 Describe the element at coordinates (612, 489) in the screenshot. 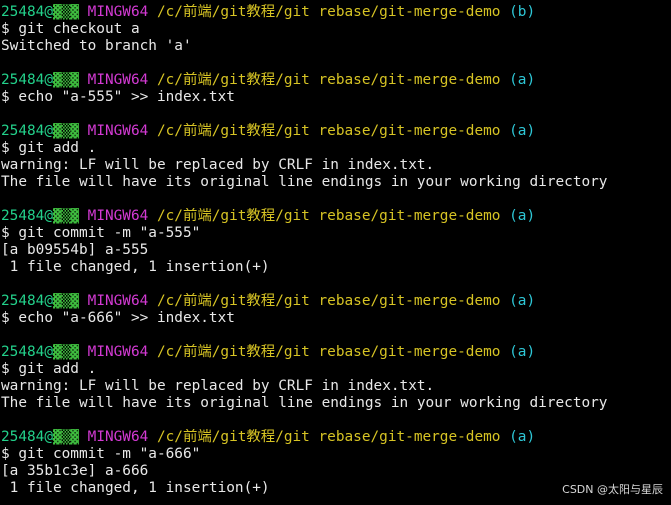

I see `csdn-watermark: CSDN @太阳与星辰` at that location.